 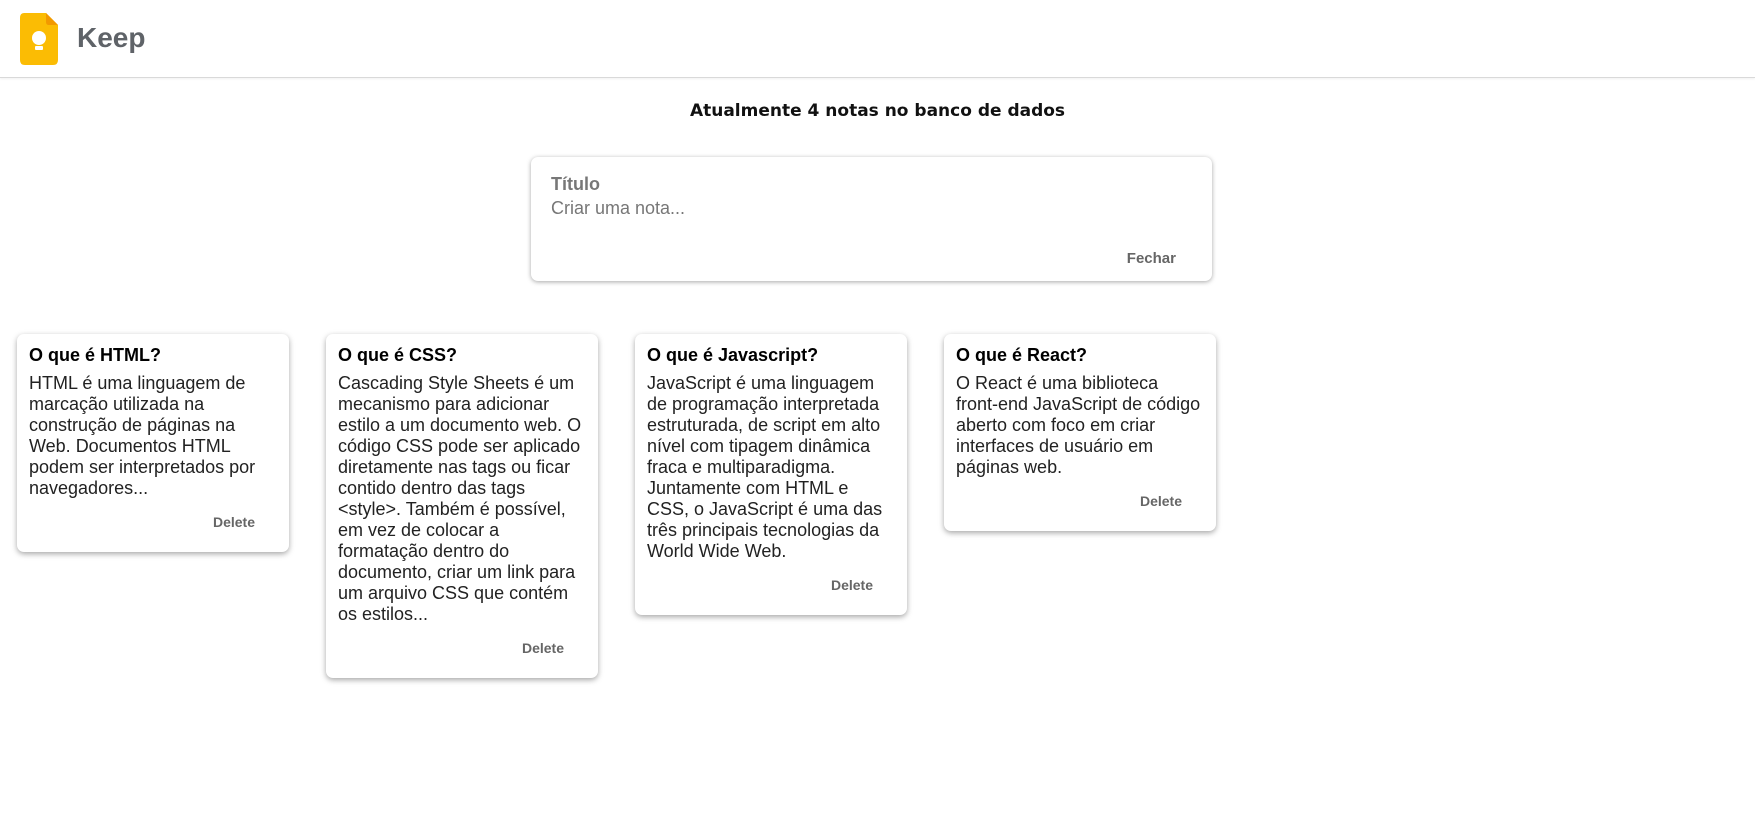 What do you see at coordinates (111, 37) in the screenshot?
I see `app-title: Keep` at bounding box center [111, 37].